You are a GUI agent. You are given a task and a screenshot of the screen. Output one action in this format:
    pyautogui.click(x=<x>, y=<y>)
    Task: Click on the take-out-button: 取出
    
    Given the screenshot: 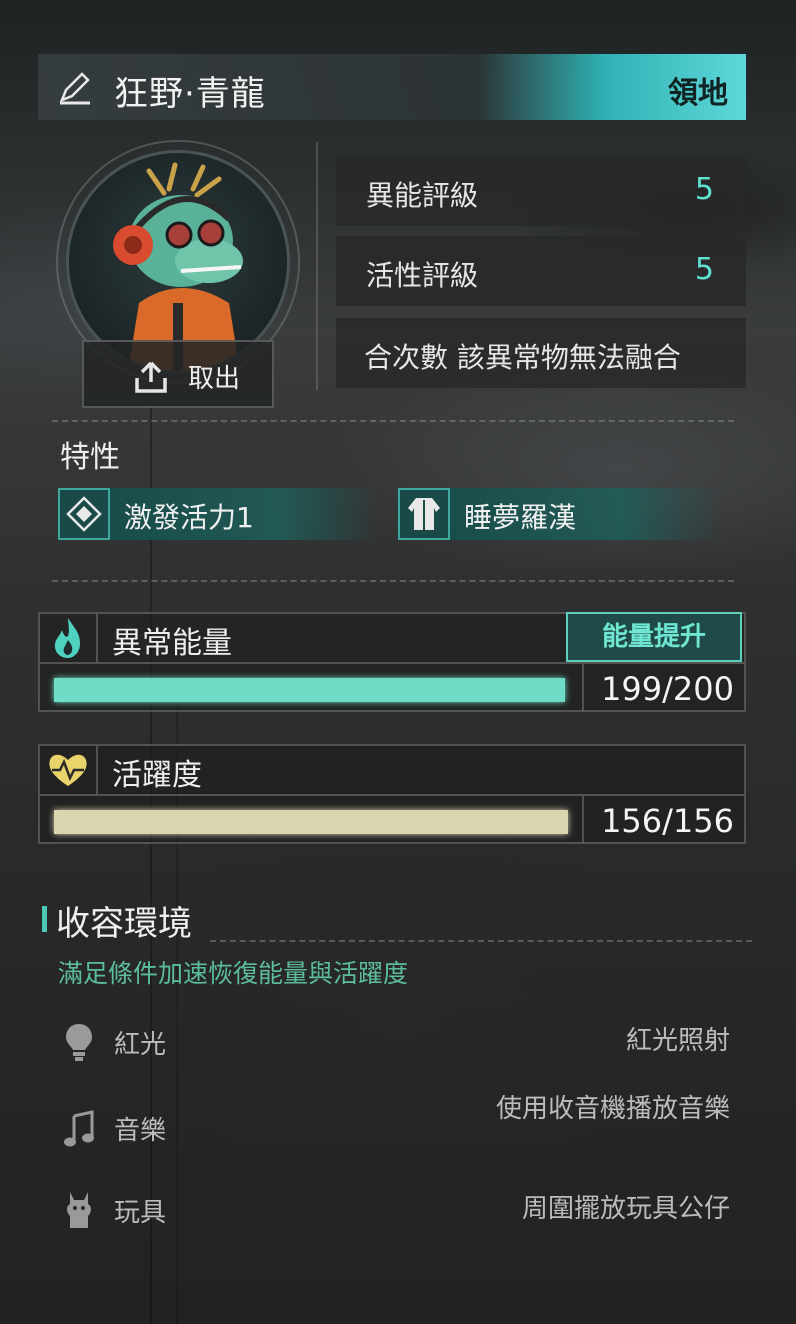 What is the action you would take?
    pyautogui.click(x=178, y=374)
    